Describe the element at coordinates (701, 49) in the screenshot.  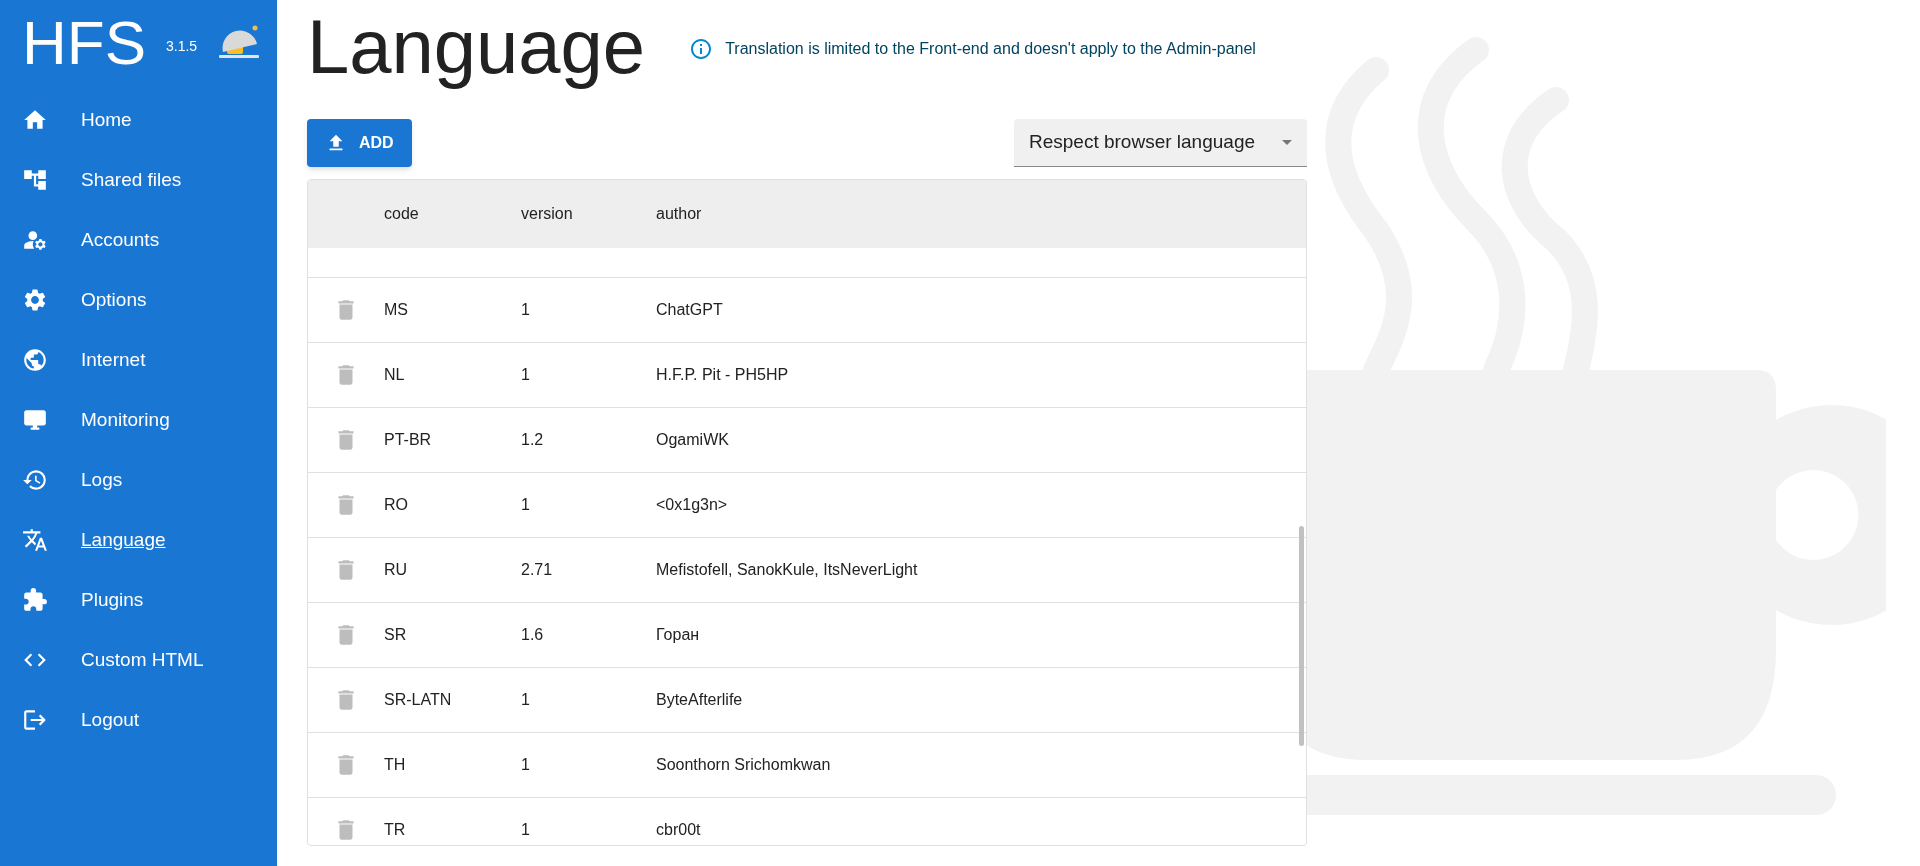
I see `info-icon` at that location.